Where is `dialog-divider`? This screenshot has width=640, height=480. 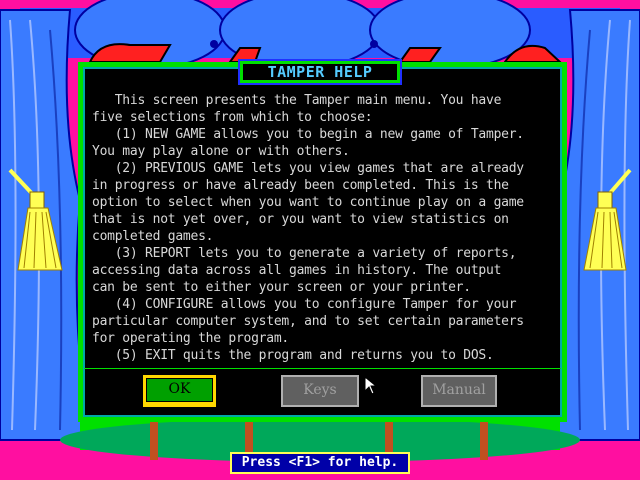 dialog-divider is located at coordinates (322, 368).